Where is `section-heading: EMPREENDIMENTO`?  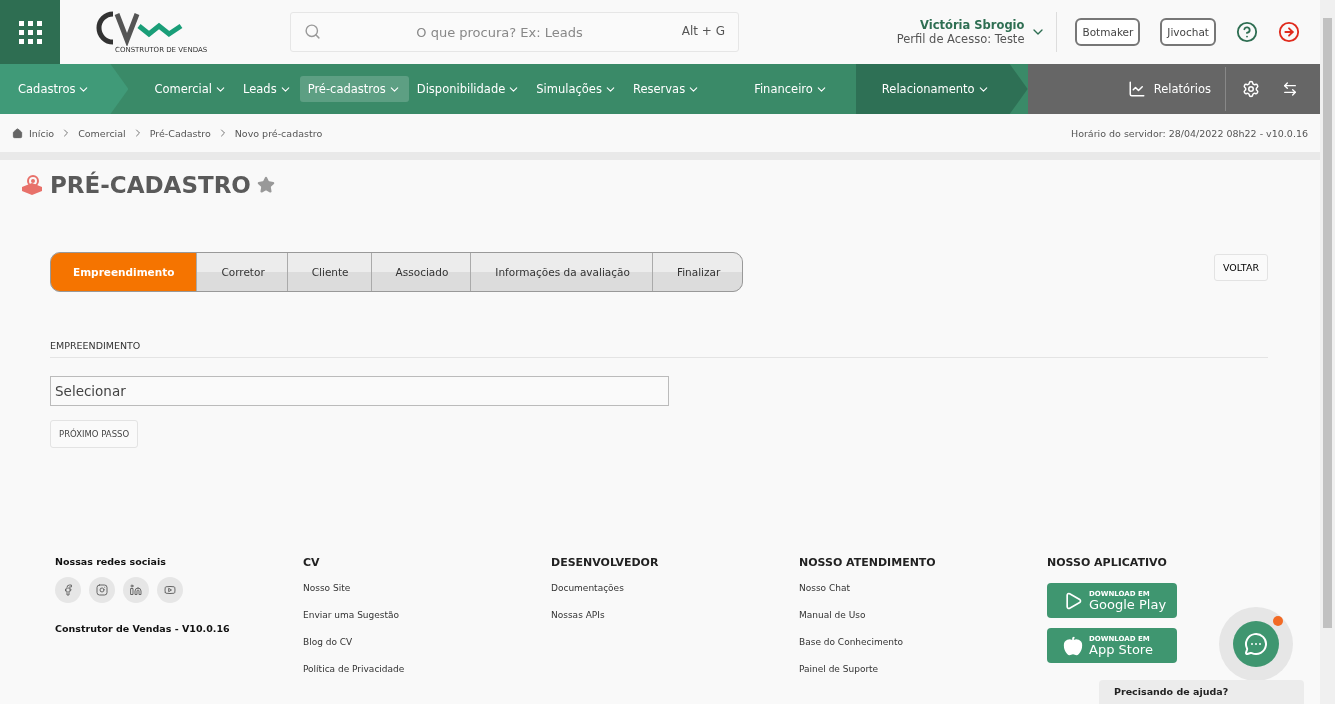 section-heading: EMPREENDIMENTO is located at coordinates (659, 349).